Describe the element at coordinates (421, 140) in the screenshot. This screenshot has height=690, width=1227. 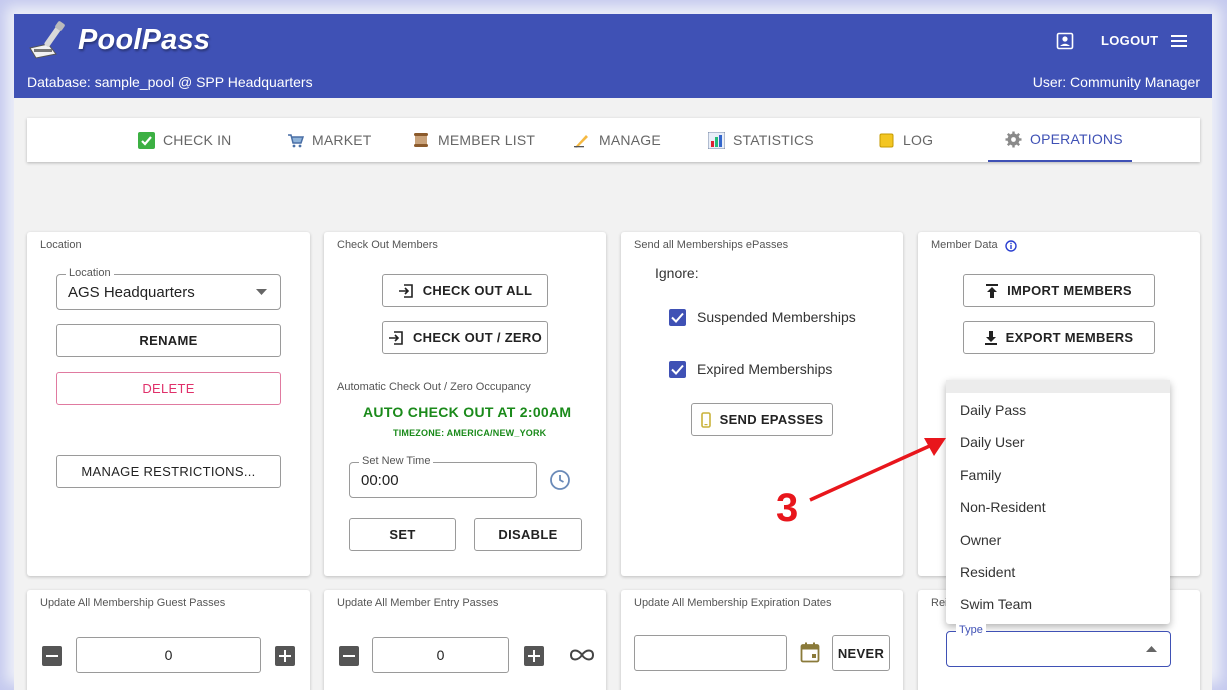
I see `scroll-icon` at that location.